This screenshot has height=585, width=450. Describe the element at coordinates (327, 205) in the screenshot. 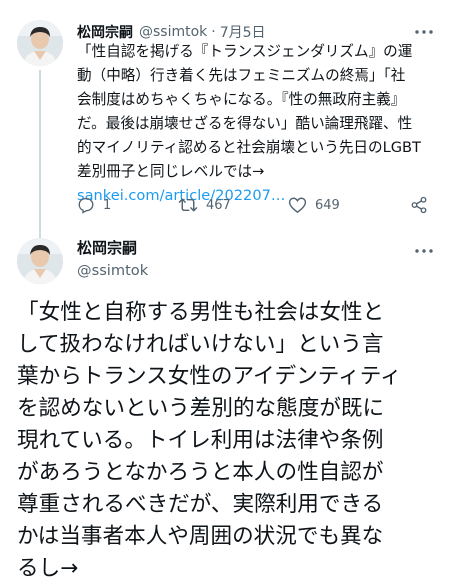

I see `like-count: 649` at that location.